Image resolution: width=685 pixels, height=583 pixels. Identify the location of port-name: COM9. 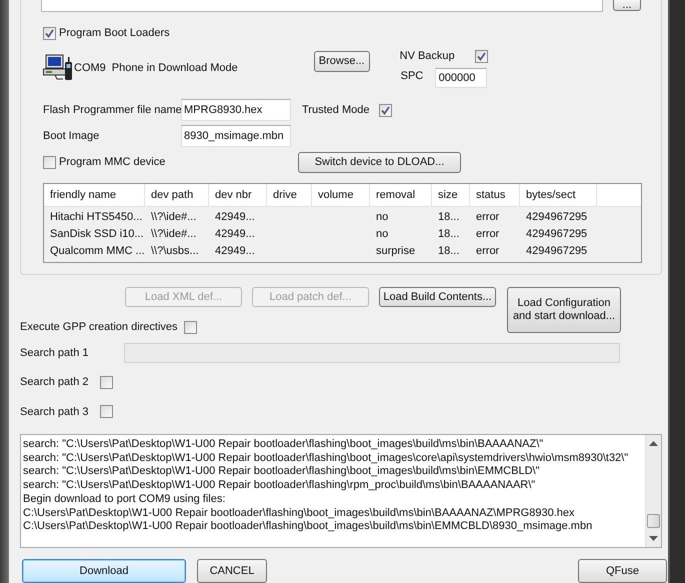
(90, 68).